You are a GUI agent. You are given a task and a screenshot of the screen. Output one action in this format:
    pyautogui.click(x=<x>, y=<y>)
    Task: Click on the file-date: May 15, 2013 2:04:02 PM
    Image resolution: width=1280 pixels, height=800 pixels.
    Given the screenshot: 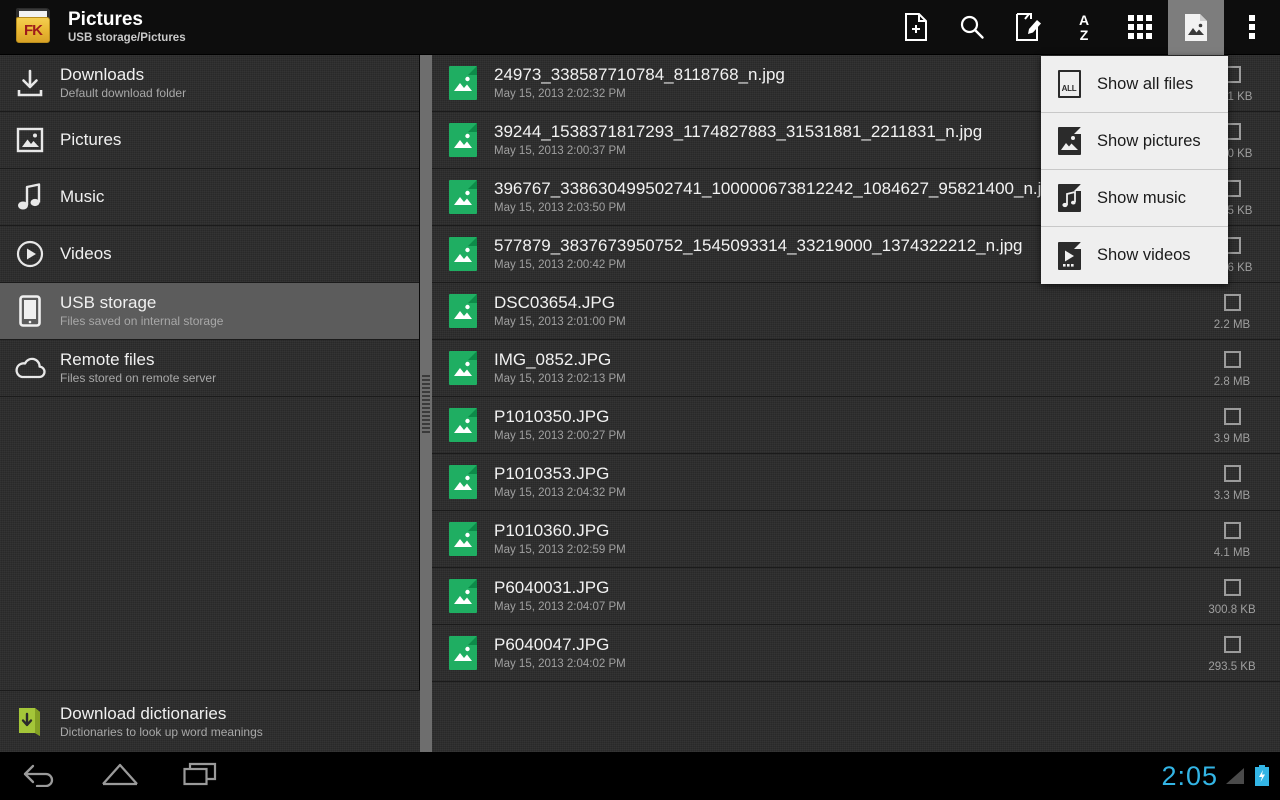 What is the action you would take?
    pyautogui.click(x=560, y=664)
    